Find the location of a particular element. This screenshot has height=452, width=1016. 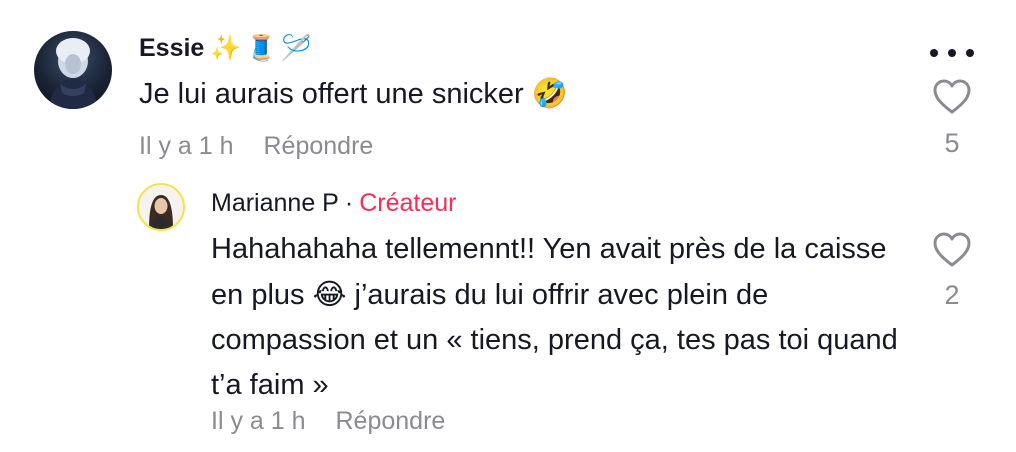

more-options-button is located at coordinates (952, 53).